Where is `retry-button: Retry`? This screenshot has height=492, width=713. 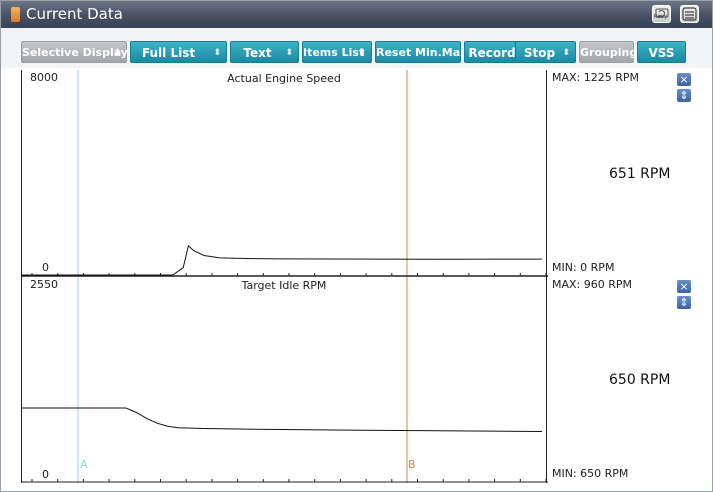
retry-button: Retry is located at coordinates (661, 14).